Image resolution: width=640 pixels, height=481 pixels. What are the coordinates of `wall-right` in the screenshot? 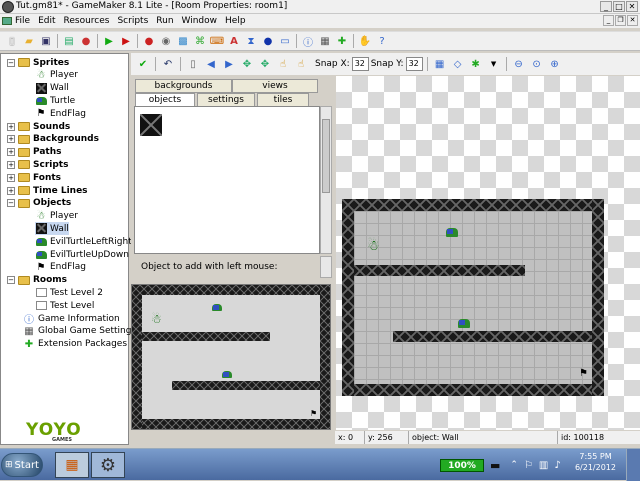 It's located at (598, 297).